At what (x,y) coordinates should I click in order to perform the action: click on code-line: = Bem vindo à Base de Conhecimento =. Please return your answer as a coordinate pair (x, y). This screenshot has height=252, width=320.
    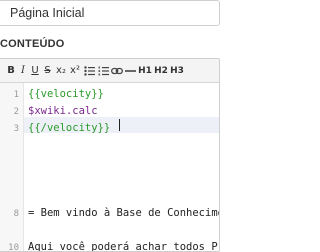
    Looking at the image, I should click on (123, 213).